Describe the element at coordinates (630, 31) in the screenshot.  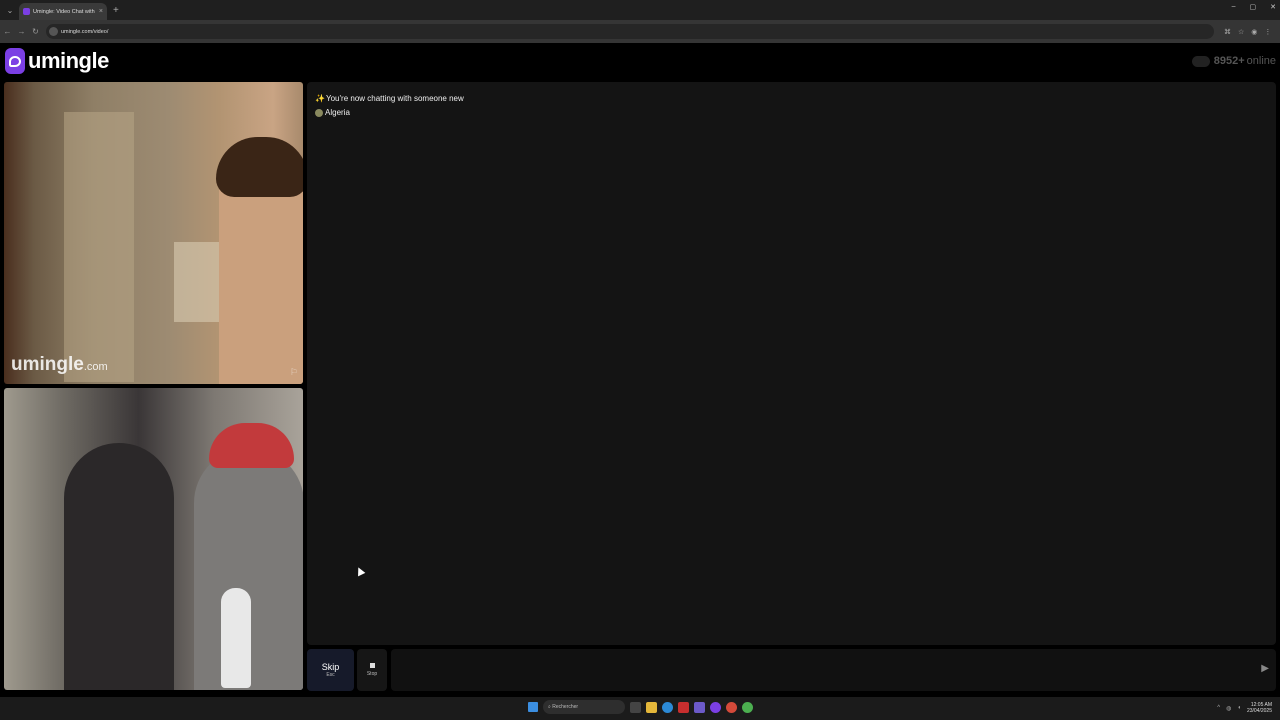
I see `address-bar: umingle.com/video/` at that location.